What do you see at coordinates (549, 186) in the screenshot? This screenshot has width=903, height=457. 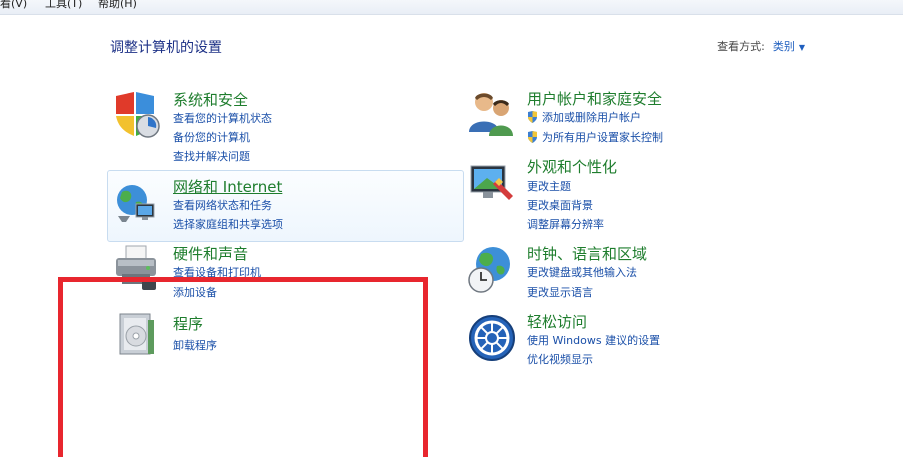 I see `link-change-theme: 更改主题` at bounding box center [549, 186].